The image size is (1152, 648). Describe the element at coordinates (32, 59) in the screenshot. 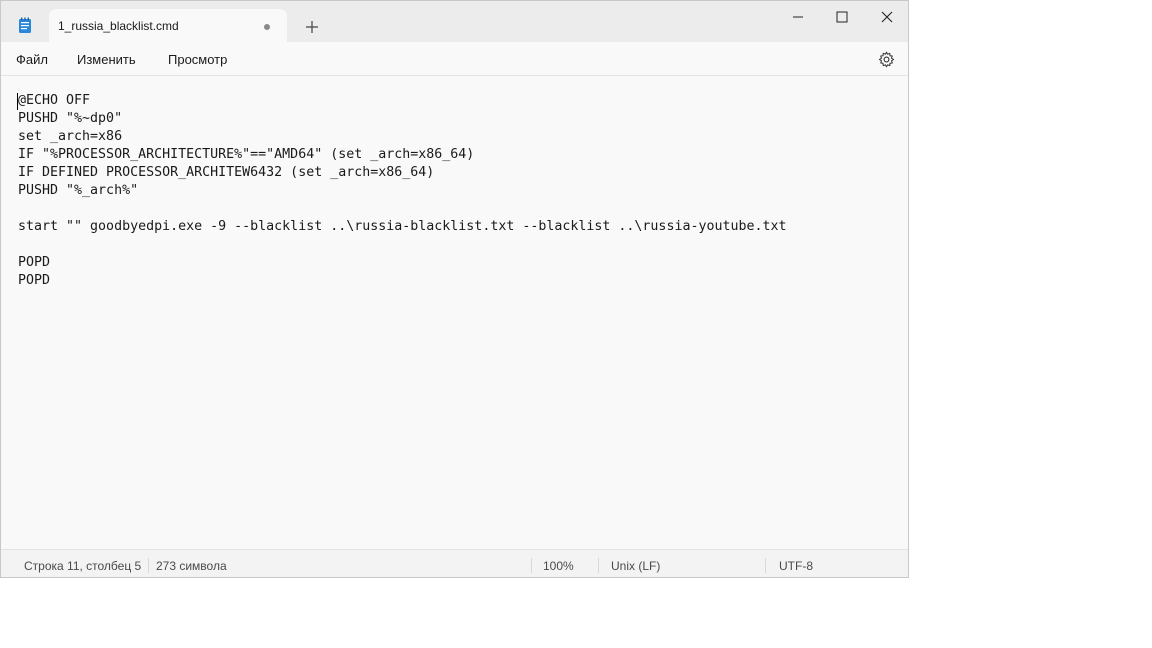

I see `menu-file: Файл` at that location.